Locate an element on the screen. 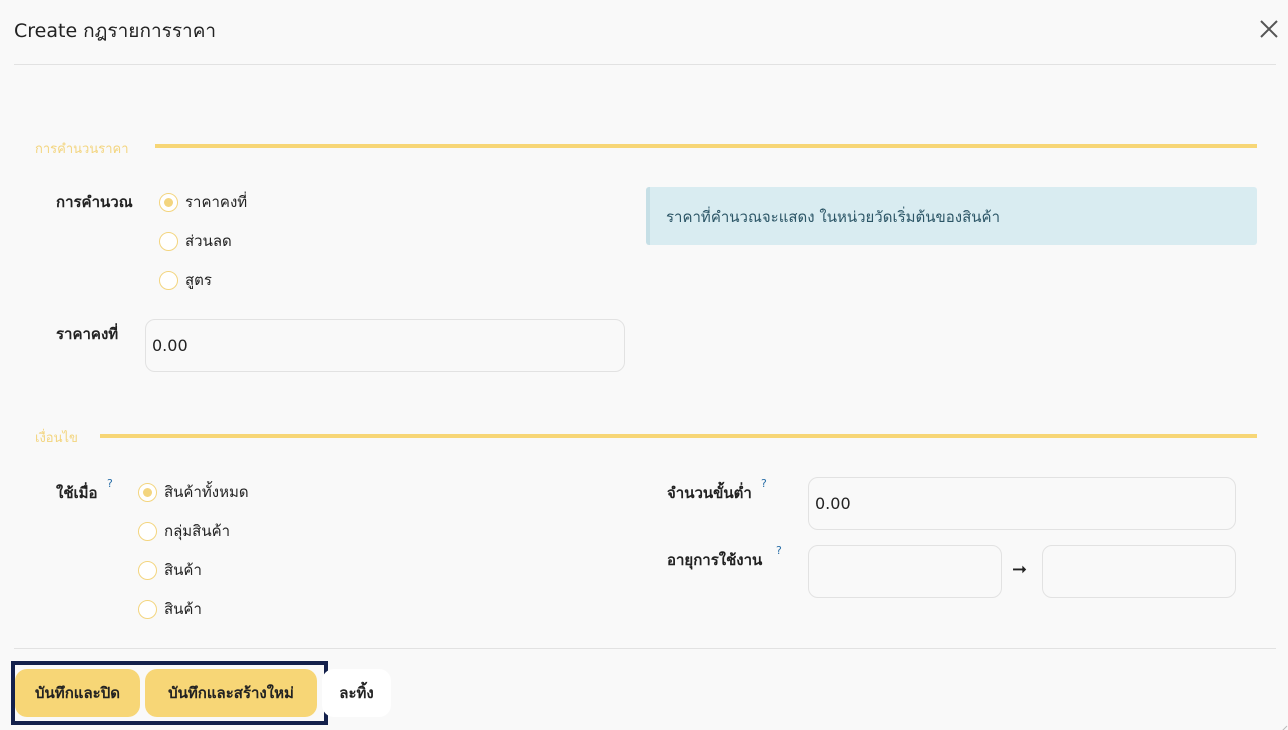 The height and width of the screenshot is (730, 1288). resize-grip-icon is located at coordinates (1283, 725).